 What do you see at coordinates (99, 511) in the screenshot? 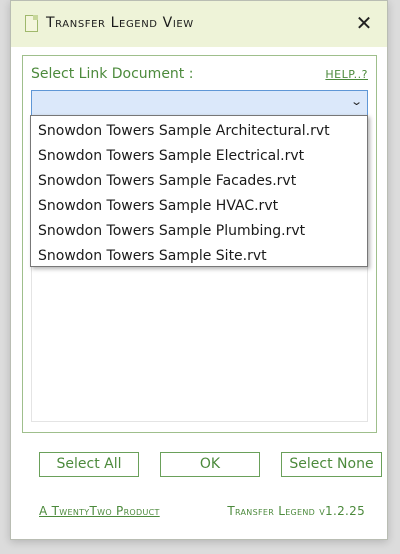
I see `twentytwo-product-link: A TwentyTwo Product` at bounding box center [99, 511].